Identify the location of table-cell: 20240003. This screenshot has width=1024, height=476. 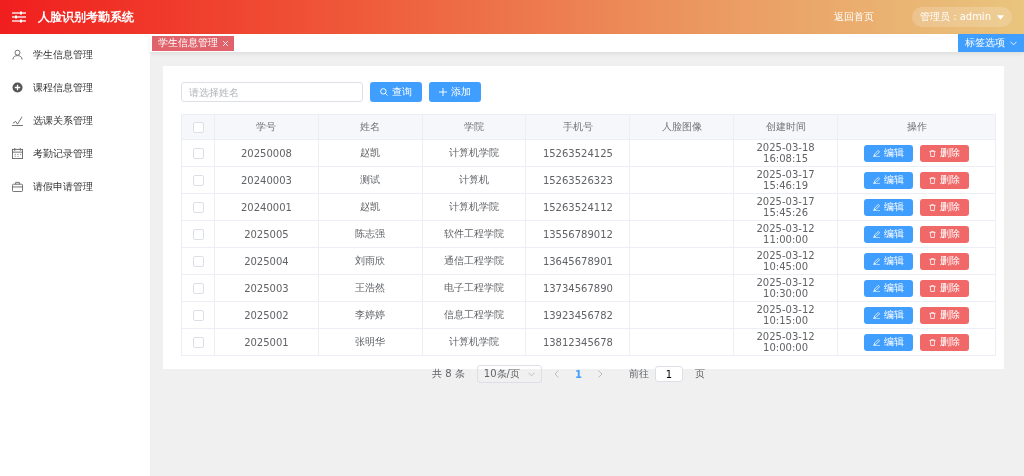
(266, 180).